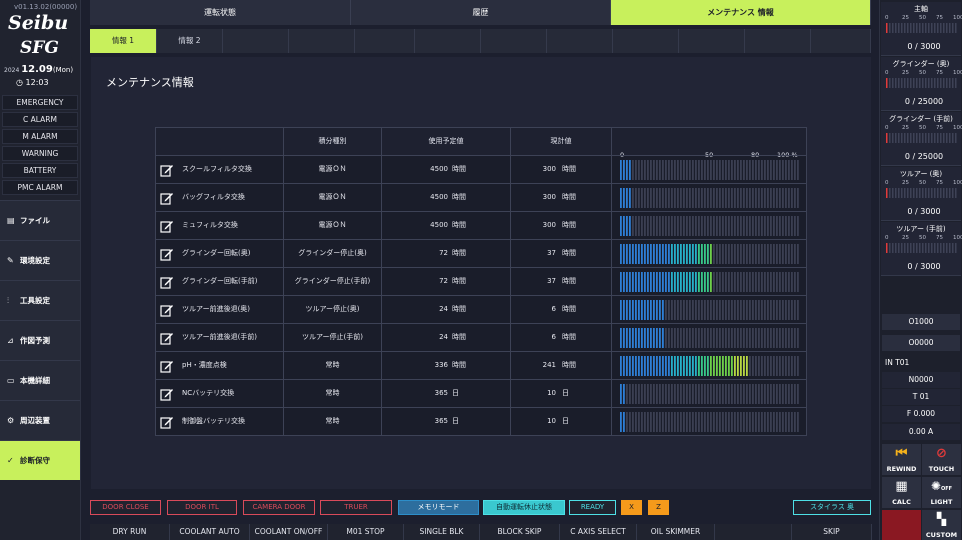 Image resolution: width=962 pixels, height=540 pixels. What do you see at coordinates (592, 507) in the screenshot?
I see `status-ready: READY` at bounding box center [592, 507].